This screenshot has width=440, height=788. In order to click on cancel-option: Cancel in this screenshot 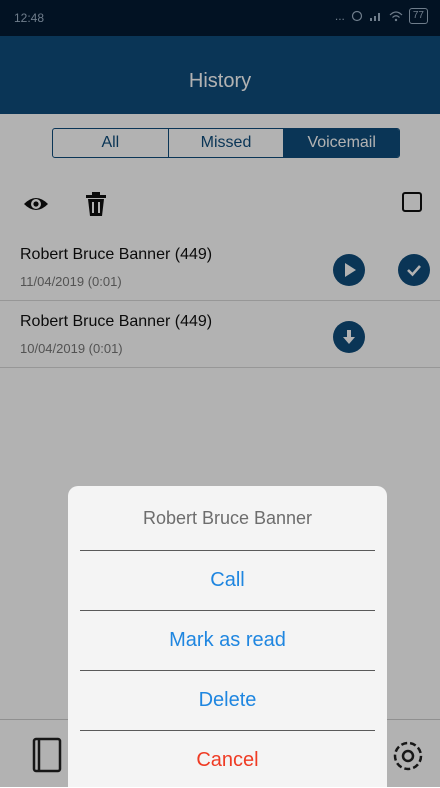, I will do `click(227, 758)`.